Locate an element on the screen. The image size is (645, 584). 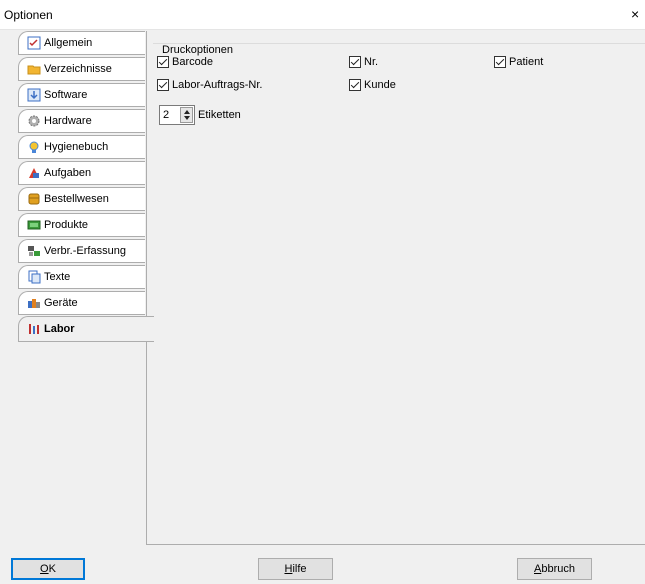
products-icon is located at coordinates (34, 225).